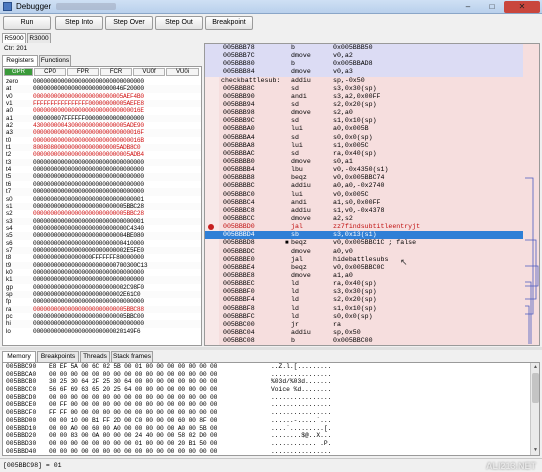 Image resolution: width=542 pixels, height=472 pixels. What do you see at coordinates (364, 162) in the screenshot?
I see `disassembly-row: 005BBBB0 dmove s0,a1` at bounding box center [364, 162].